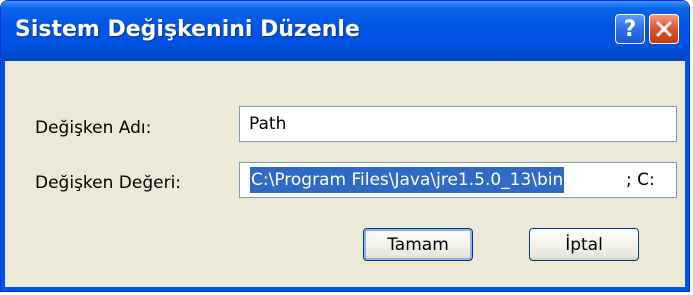 This screenshot has width=693, height=295. I want to click on ok-button: Tamam, so click(418, 244).